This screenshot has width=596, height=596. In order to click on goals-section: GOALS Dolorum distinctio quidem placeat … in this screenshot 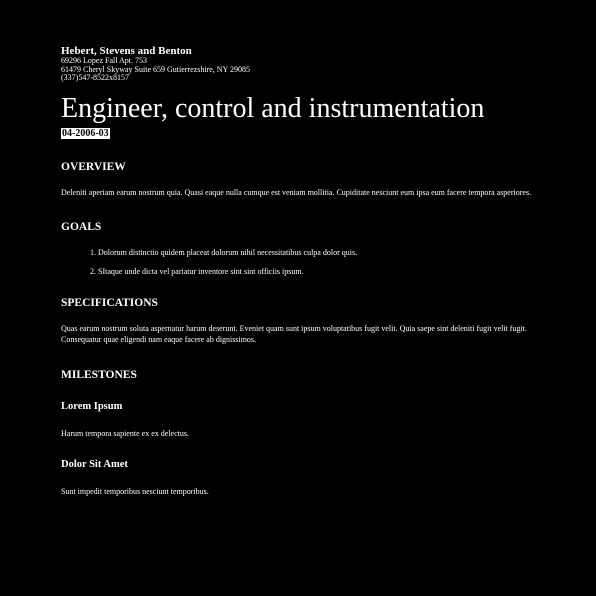, I will do `click(301, 249)`.